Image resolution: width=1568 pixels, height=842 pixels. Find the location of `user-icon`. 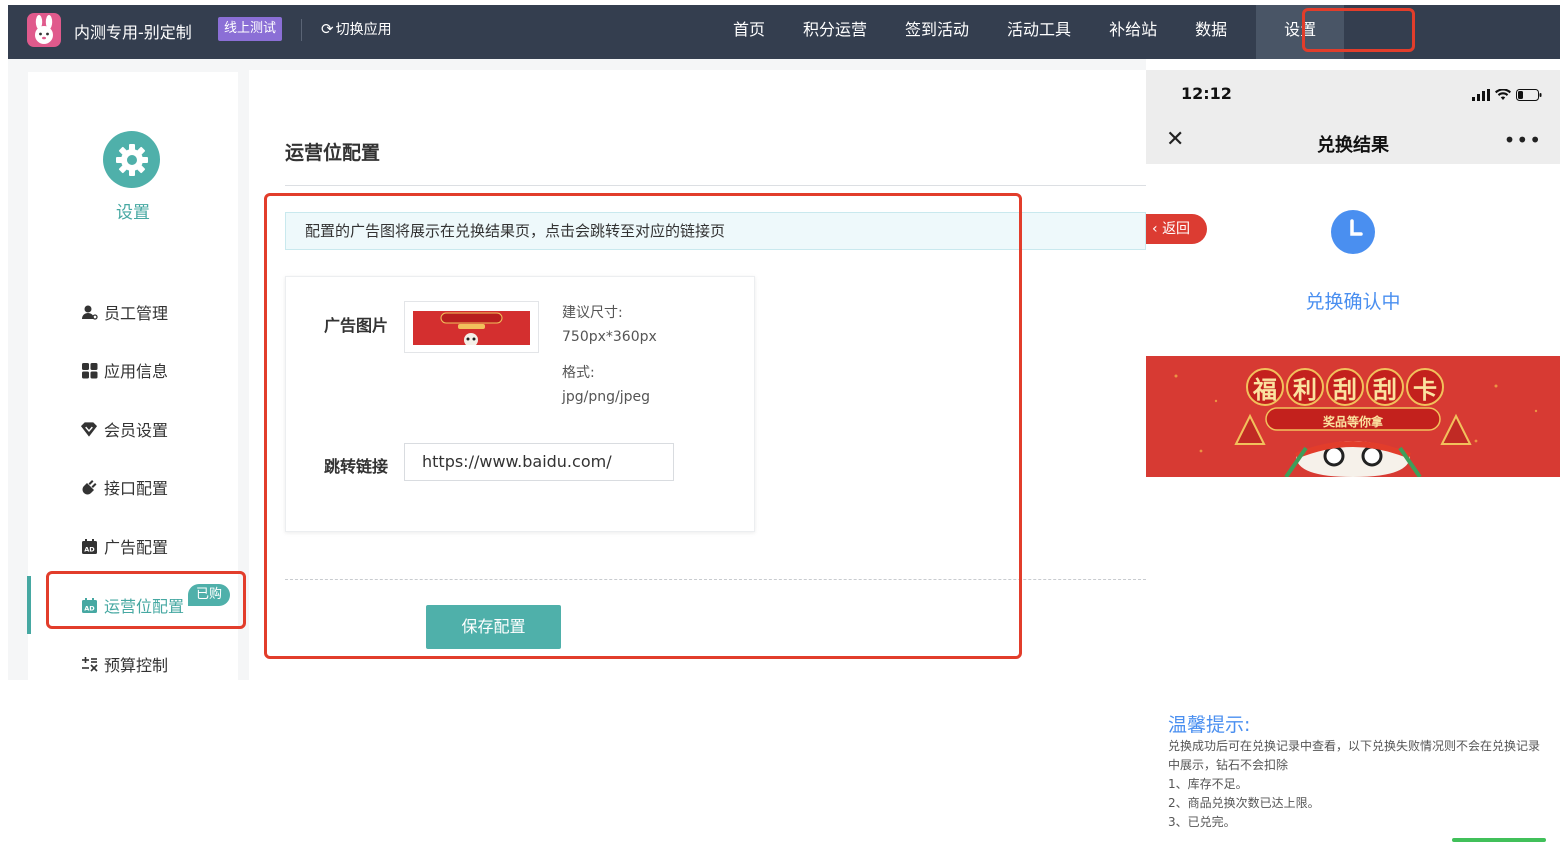

user-icon is located at coordinates (89, 312).